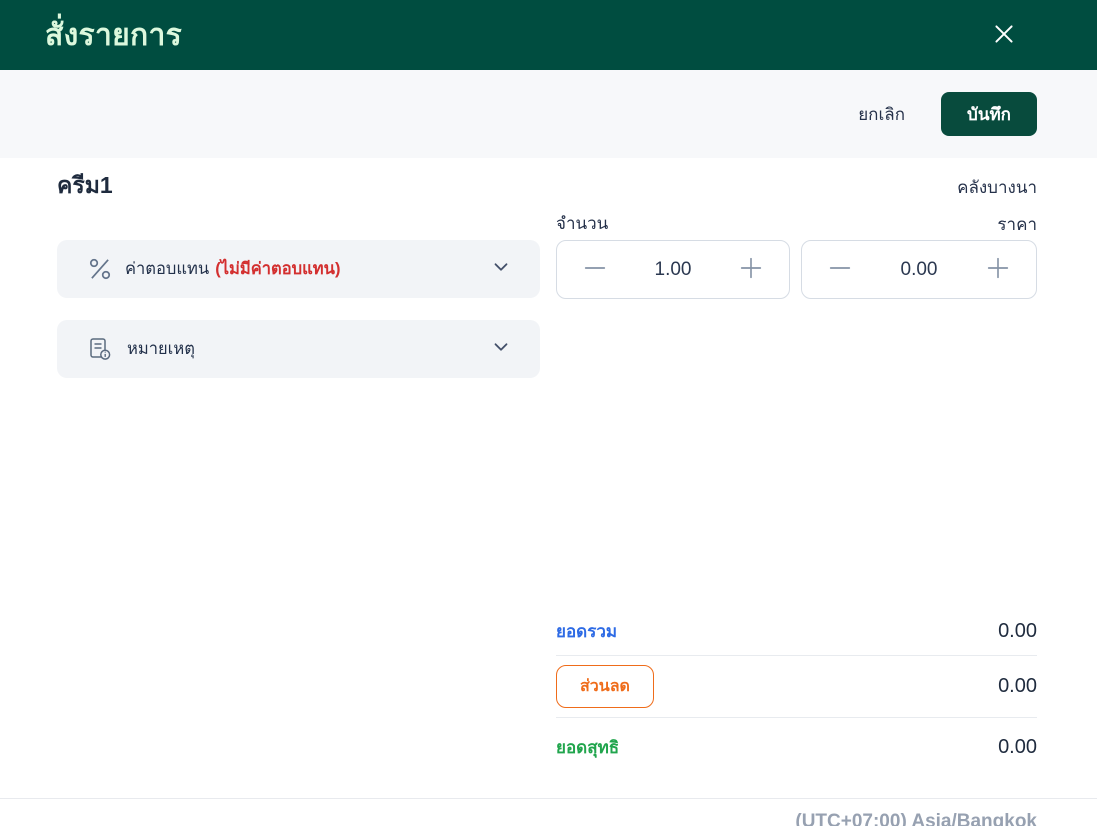  I want to click on net-total-label: ยอดสุทธิ, so click(588, 747).